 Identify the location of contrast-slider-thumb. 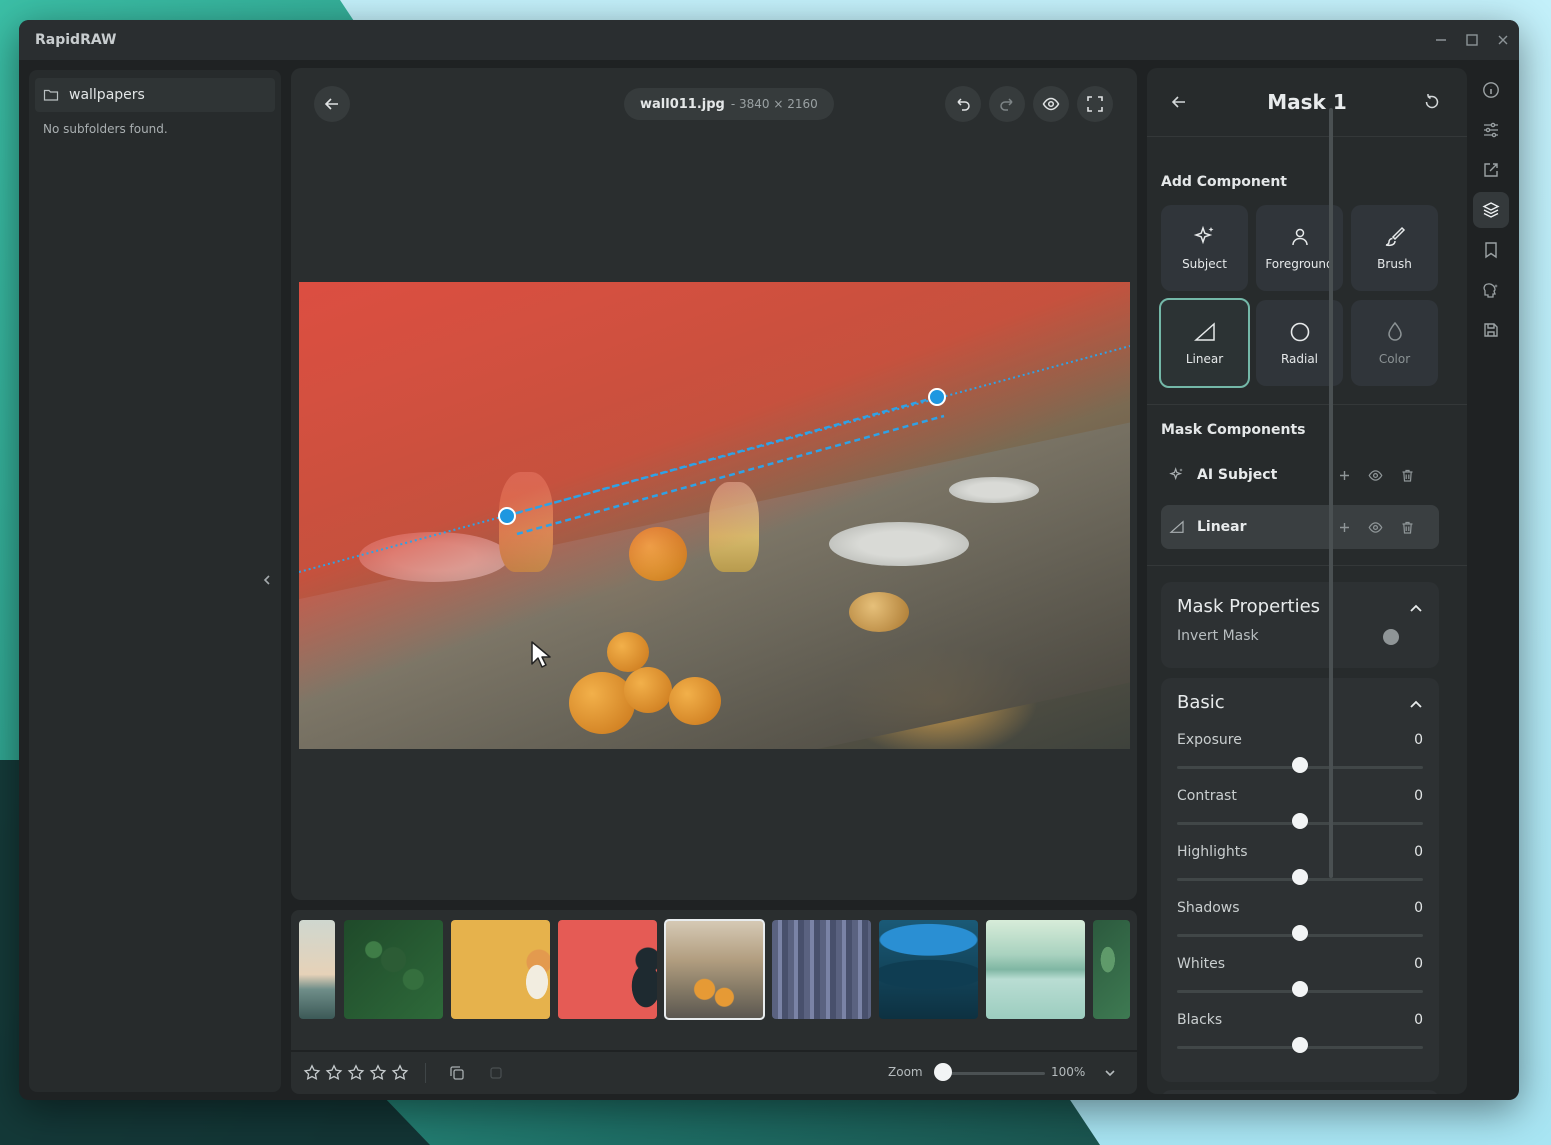
(1300, 821).